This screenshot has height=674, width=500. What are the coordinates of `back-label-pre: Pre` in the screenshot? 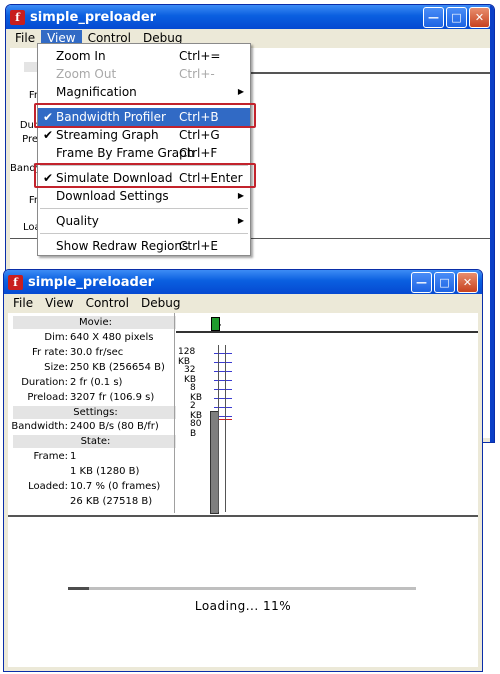 It's located at (30, 139).